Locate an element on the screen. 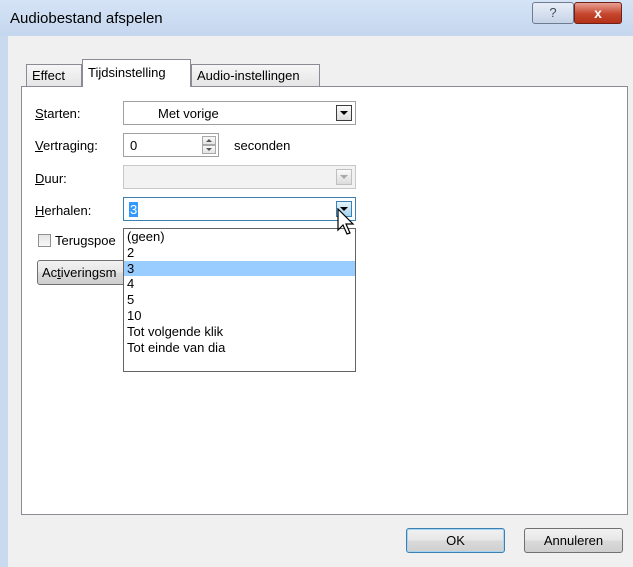  list-item: (geen) is located at coordinates (239, 237).